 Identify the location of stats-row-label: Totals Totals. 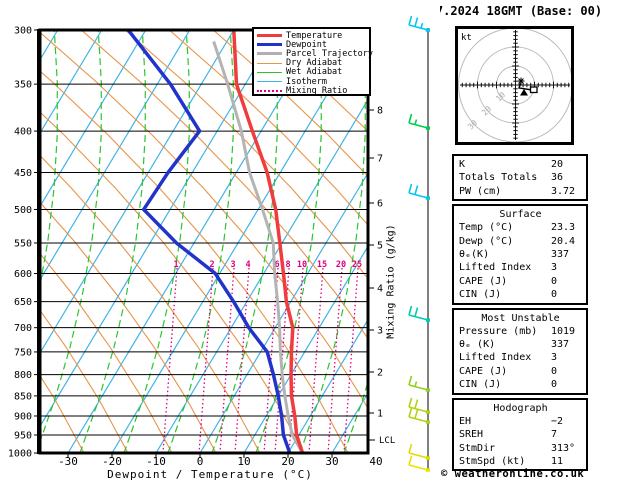
(498, 178).